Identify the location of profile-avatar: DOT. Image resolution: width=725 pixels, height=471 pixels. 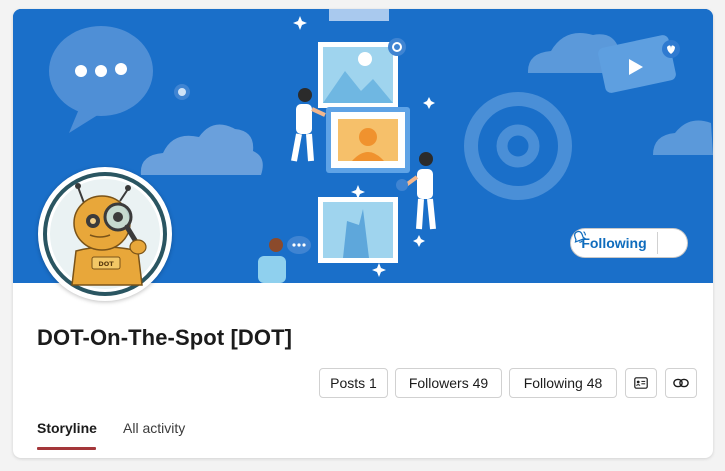
(105, 234).